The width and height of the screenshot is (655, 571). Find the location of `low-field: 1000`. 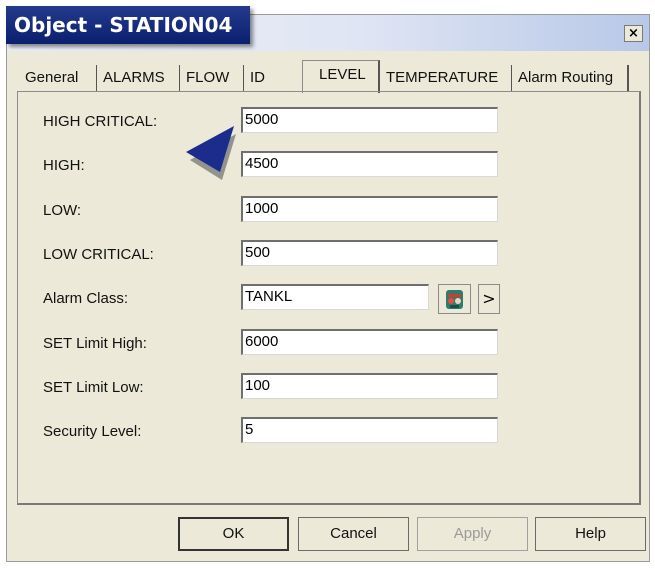

low-field: 1000 is located at coordinates (369, 209).